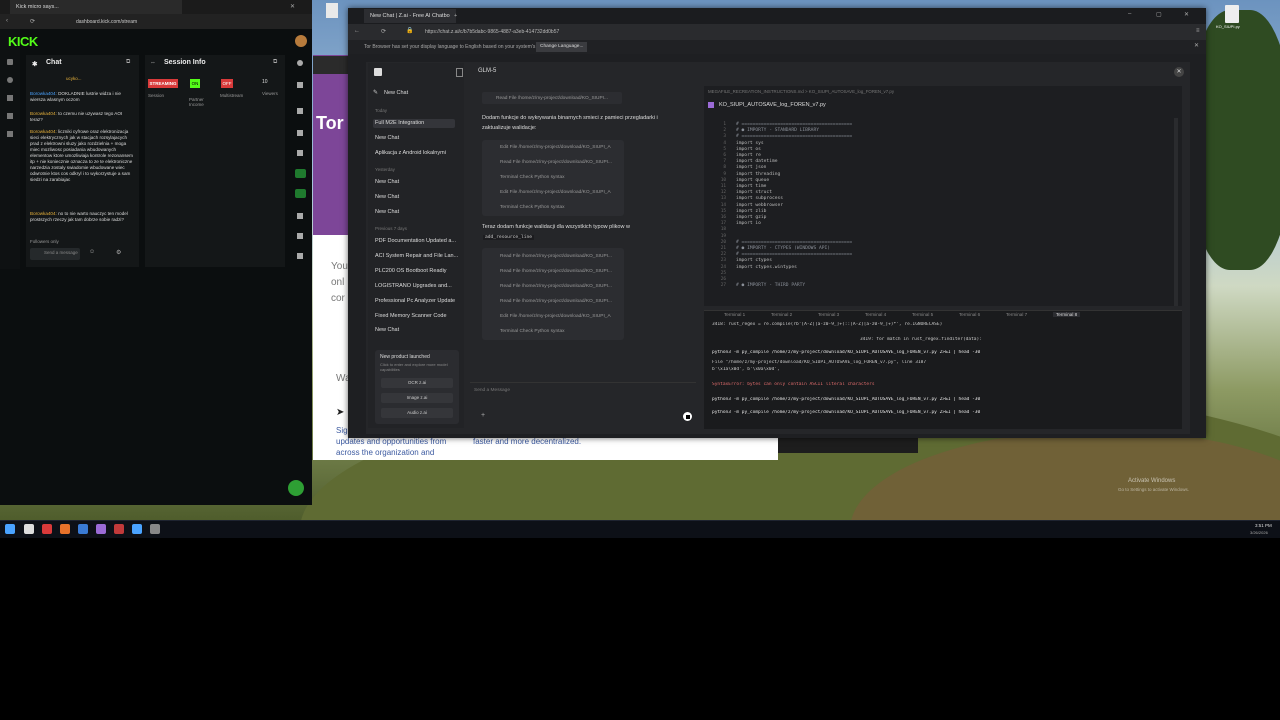 The width and height of the screenshot is (1280, 720). Describe the element at coordinates (83, 529) in the screenshot. I see `explorer-icon` at that location.